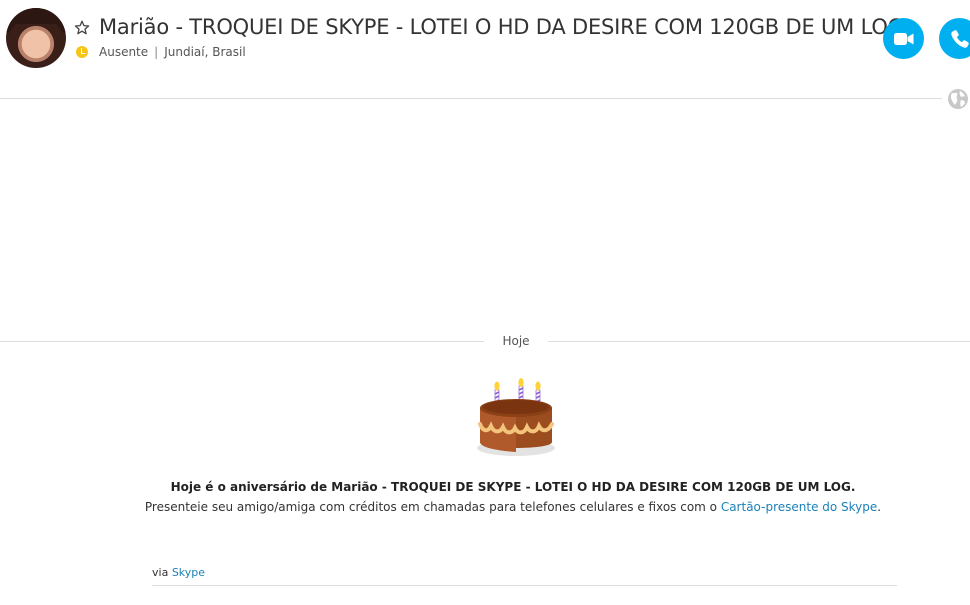  What do you see at coordinates (36, 25) in the screenshot?
I see `avatar-hair` at bounding box center [36, 25].